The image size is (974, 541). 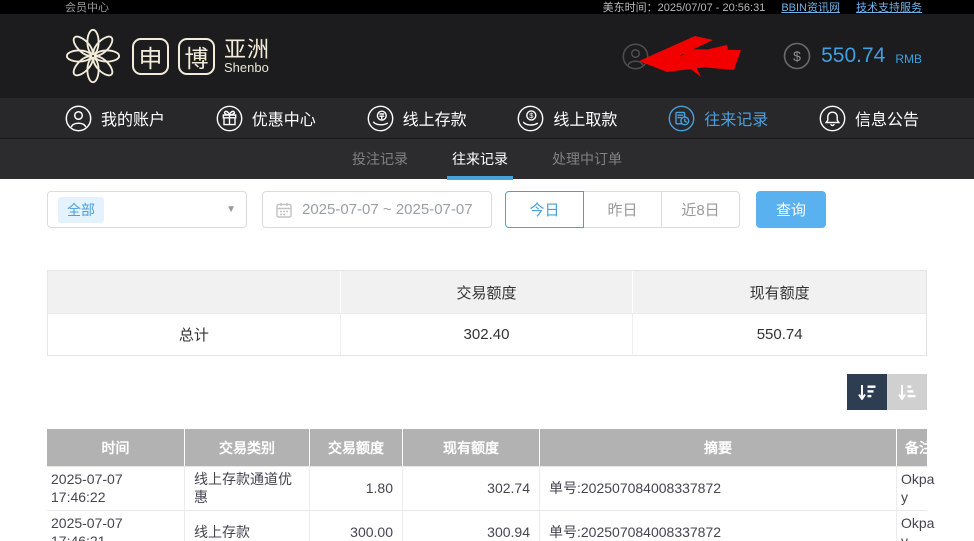 What do you see at coordinates (487, 334) in the screenshot?
I see `summary-total-transaction: 302.40` at bounding box center [487, 334].